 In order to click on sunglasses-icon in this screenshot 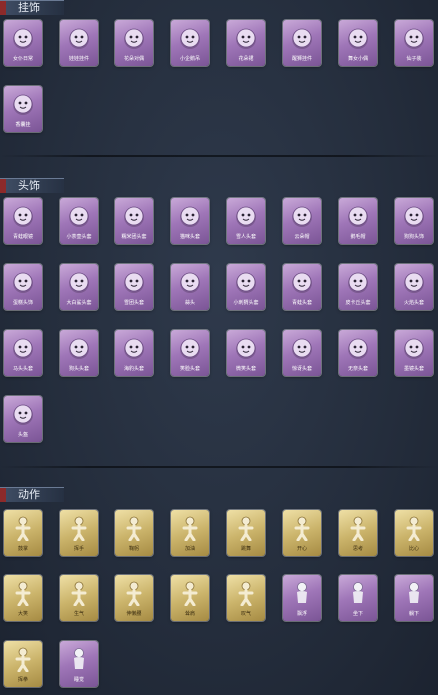, I will do `click(414, 348)`.